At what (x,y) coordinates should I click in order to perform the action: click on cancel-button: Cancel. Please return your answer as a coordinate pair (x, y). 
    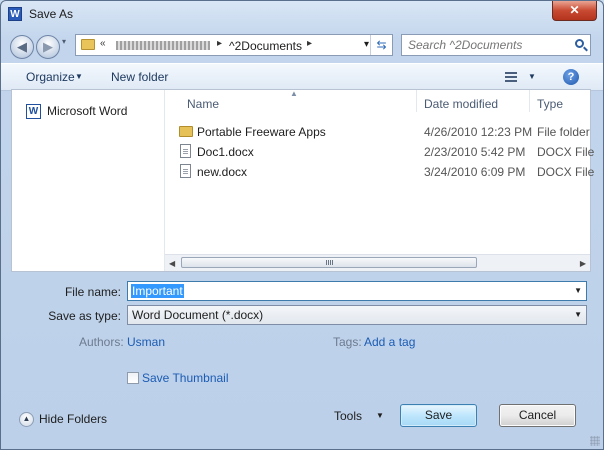
    Looking at the image, I should click on (537, 415).